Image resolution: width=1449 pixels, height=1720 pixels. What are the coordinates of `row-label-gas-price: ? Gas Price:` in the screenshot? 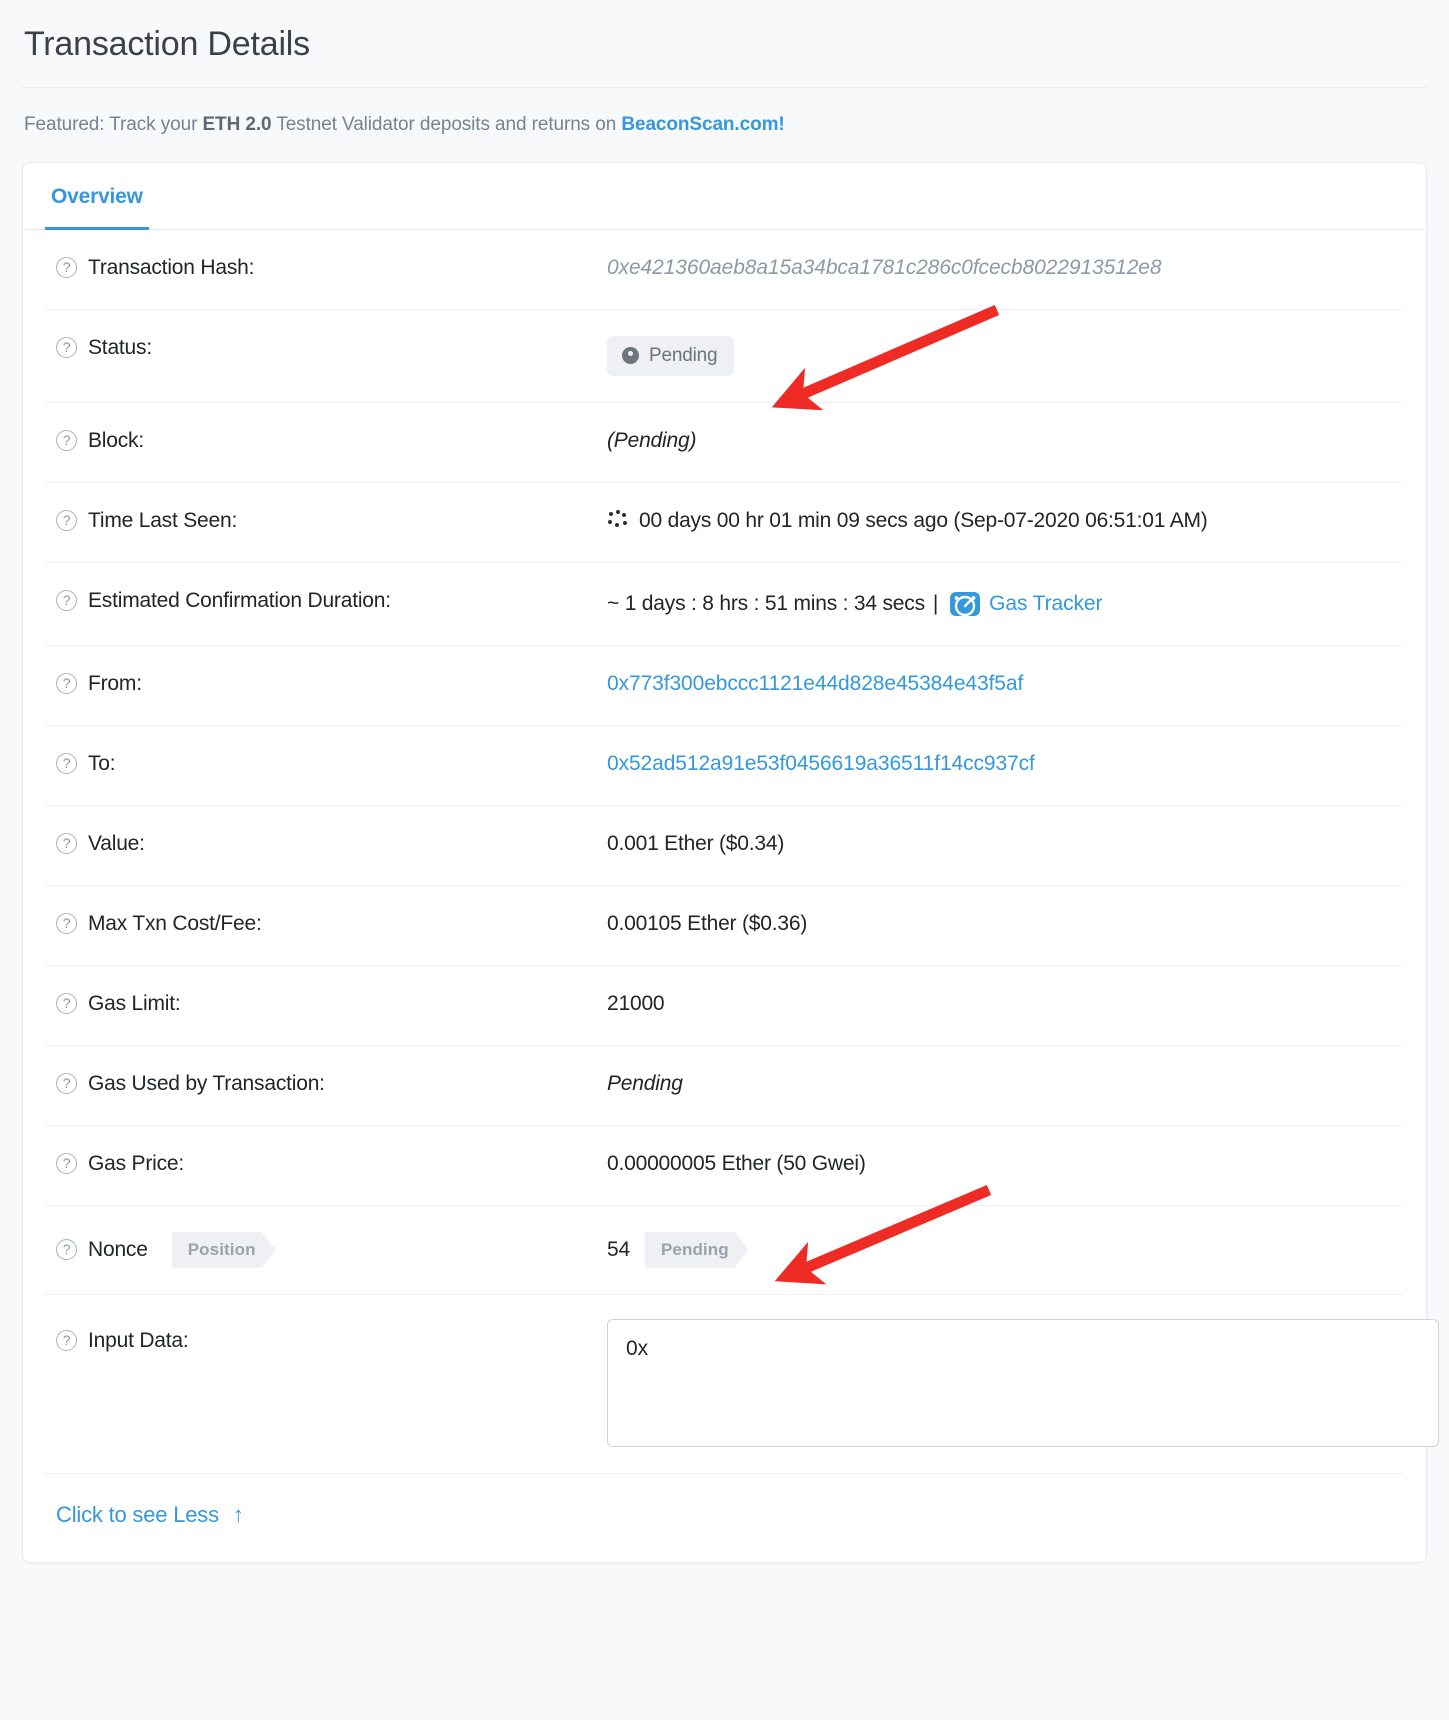 It's located at (326, 1164).